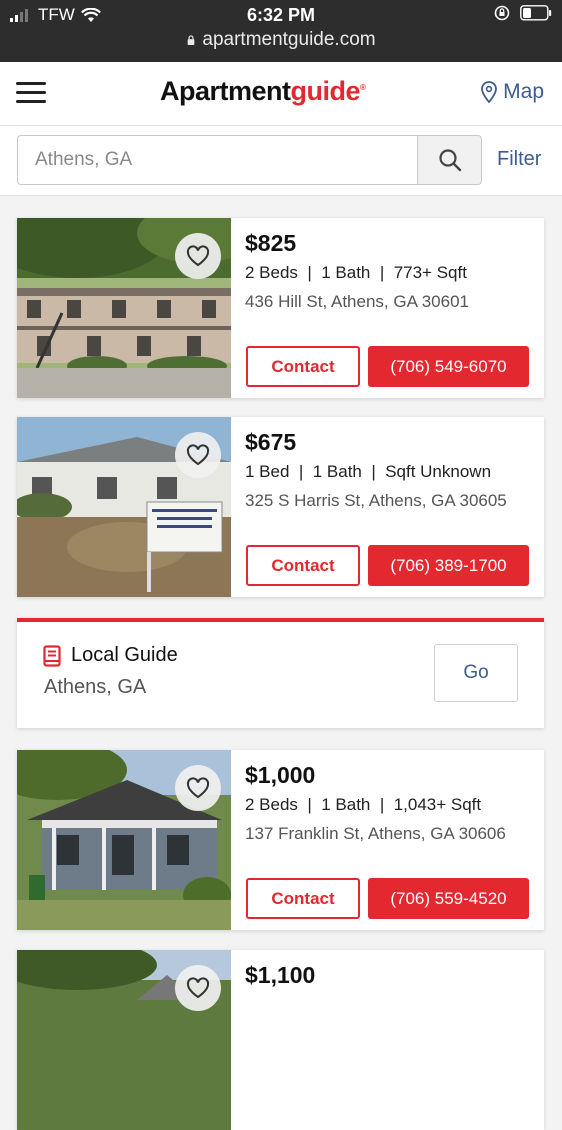 Image resolution: width=562 pixels, height=1130 pixels. What do you see at coordinates (375, 833) in the screenshot?
I see `listing-address: 137 Franklin St, Athens, GA 30606` at bounding box center [375, 833].